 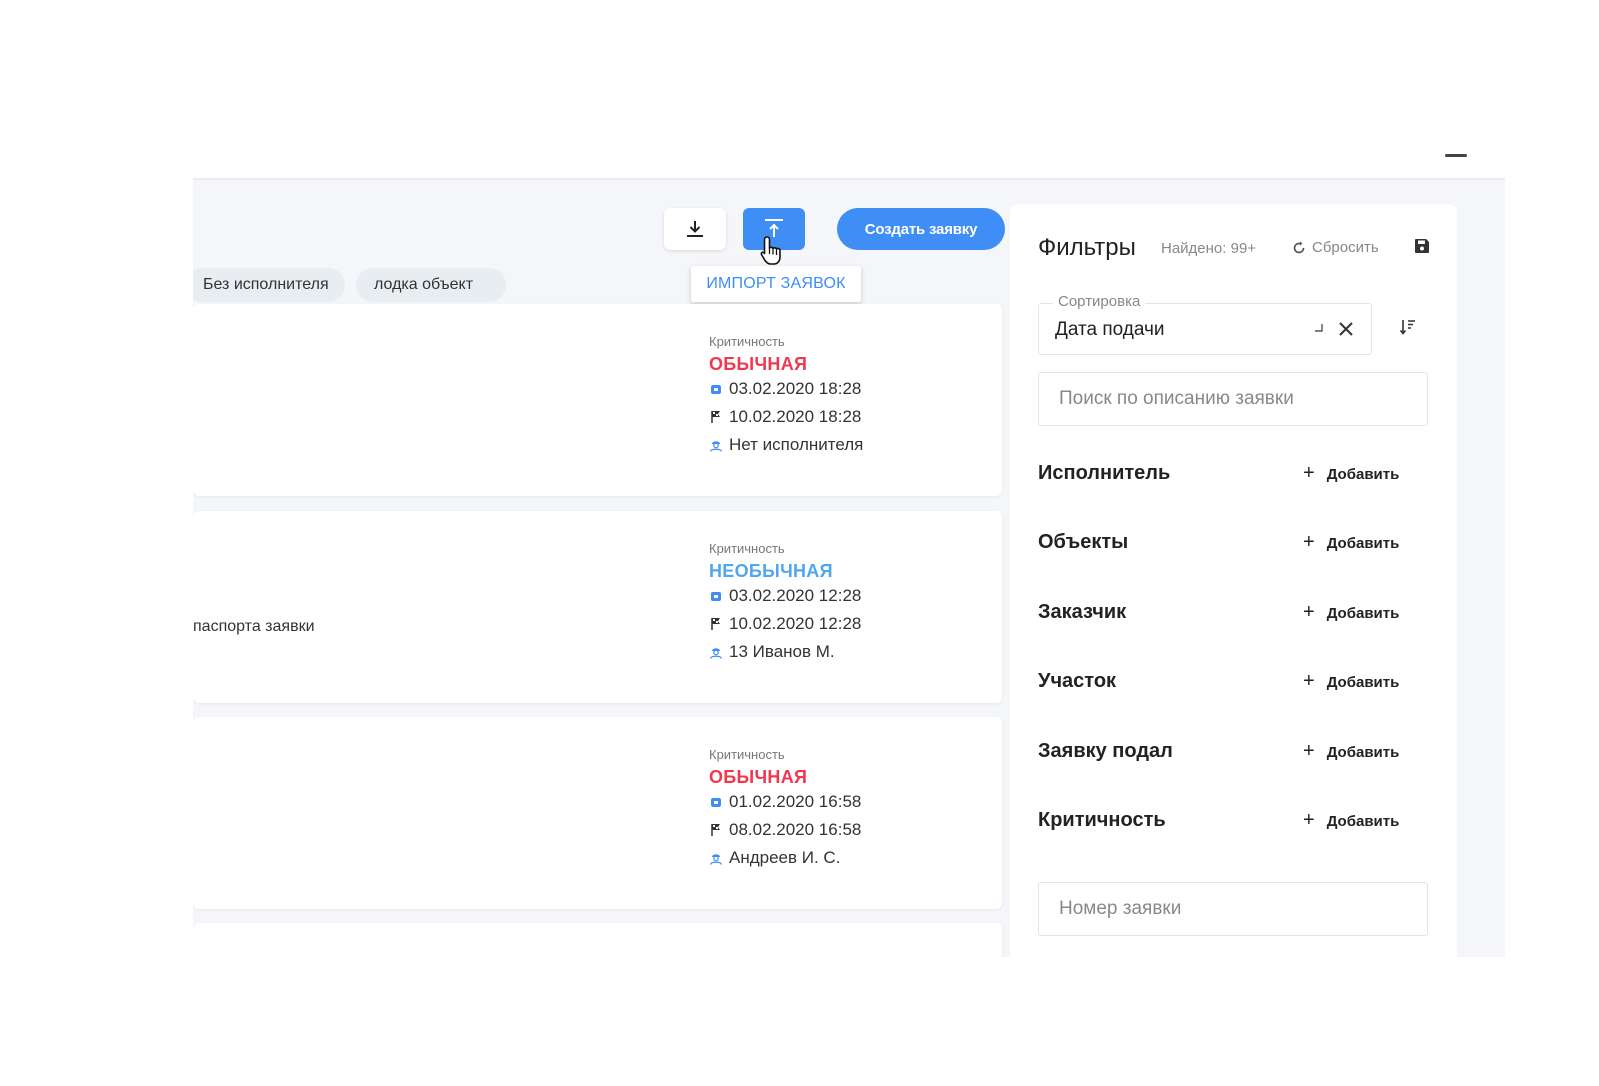 What do you see at coordinates (1346, 329) in the screenshot?
I see `close-icon` at bounding box center [1346, 329].